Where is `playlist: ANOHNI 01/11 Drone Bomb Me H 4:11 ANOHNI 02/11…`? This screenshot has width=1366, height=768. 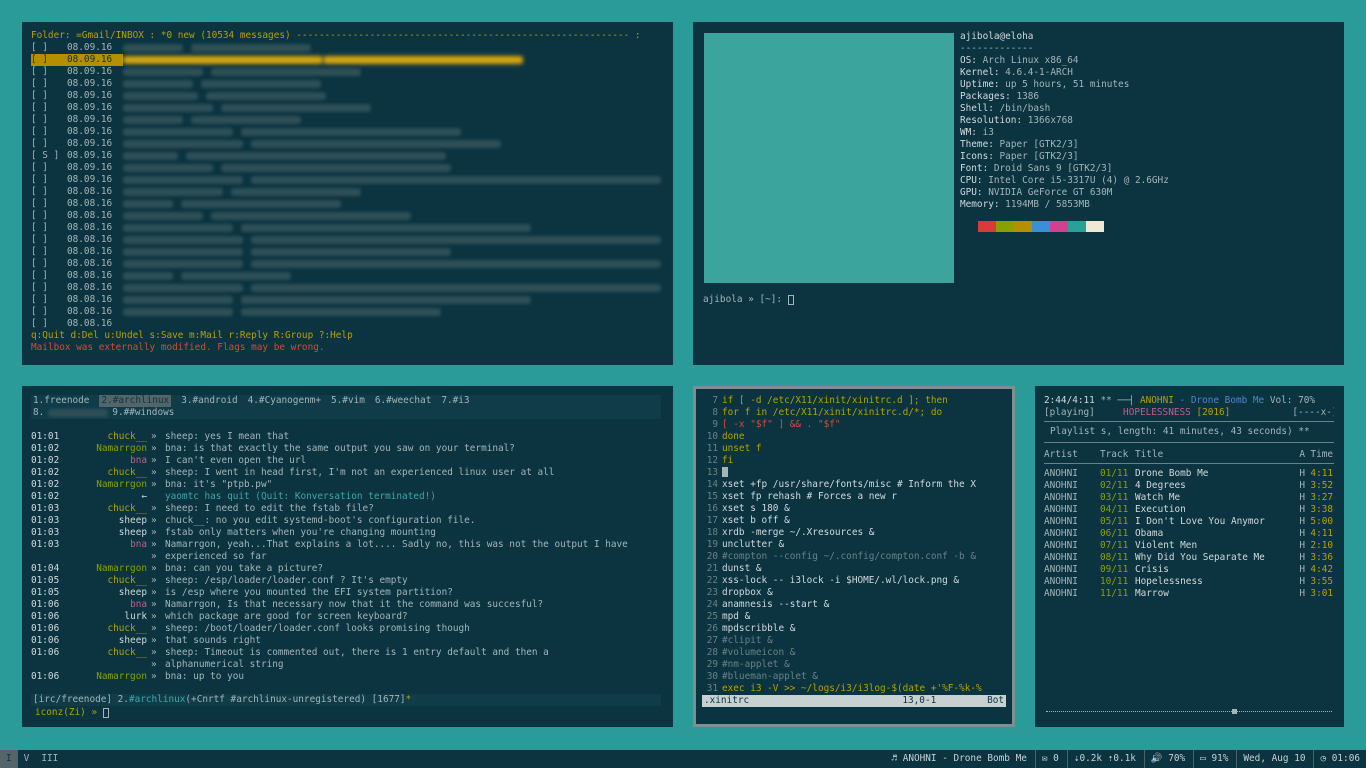 playlist: ANOHNI 01/11 Drone Bomb Me H 4:11 ANOHNI 02/11… is located at coordinates (1189, 534).